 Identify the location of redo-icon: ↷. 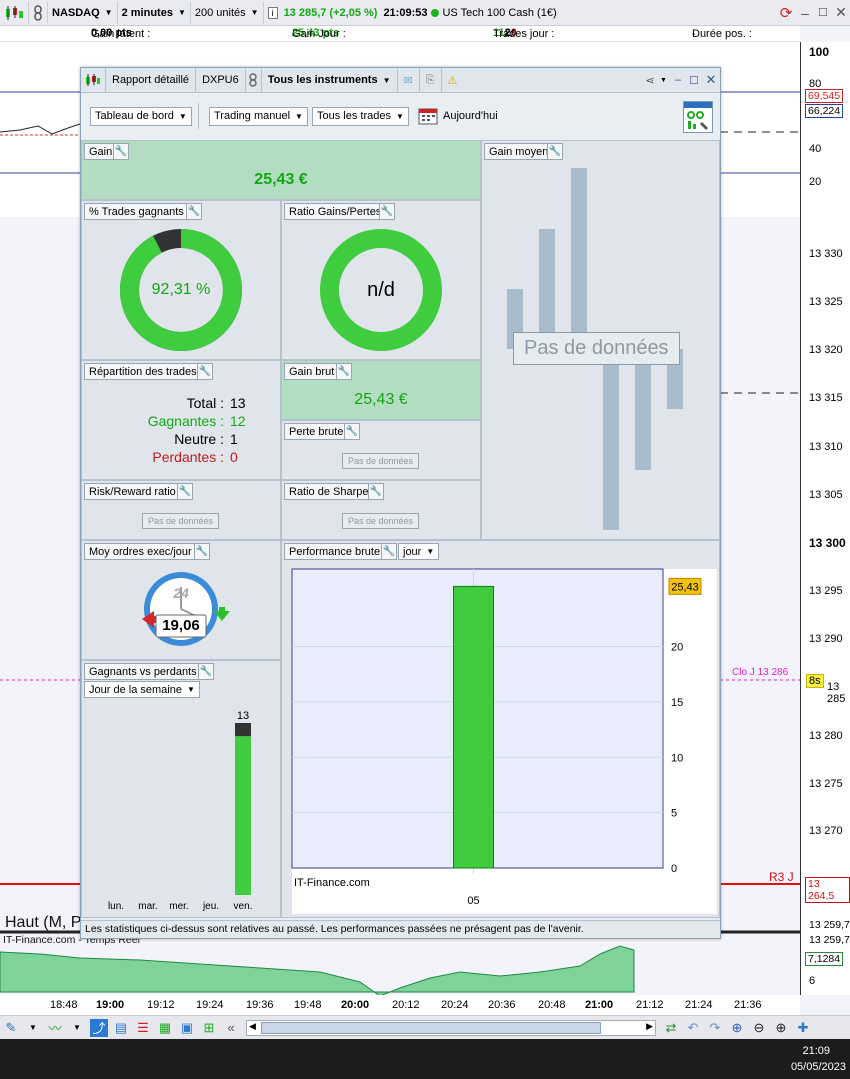
(715, 1028).